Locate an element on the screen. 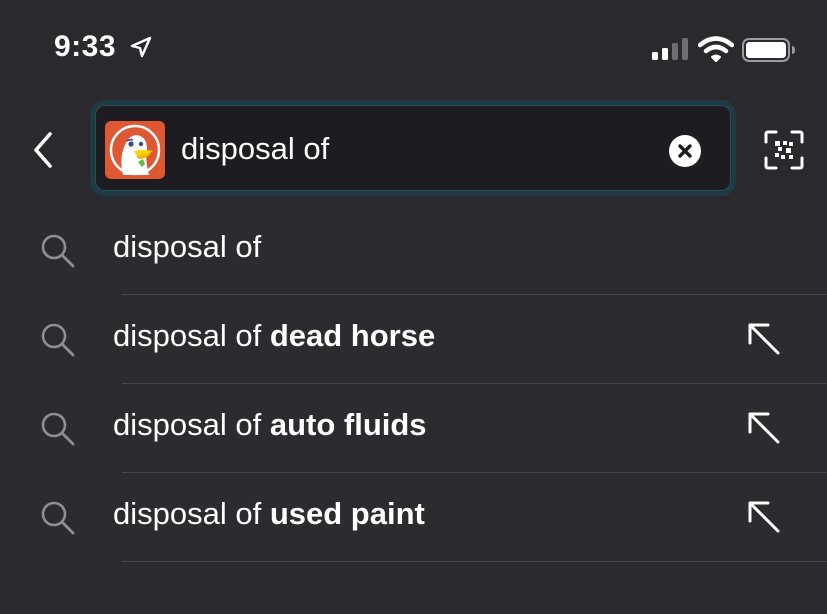 This screenshot has height=614, width=827. suggestion-completion: dead horse is located at coordinates (352, 335).